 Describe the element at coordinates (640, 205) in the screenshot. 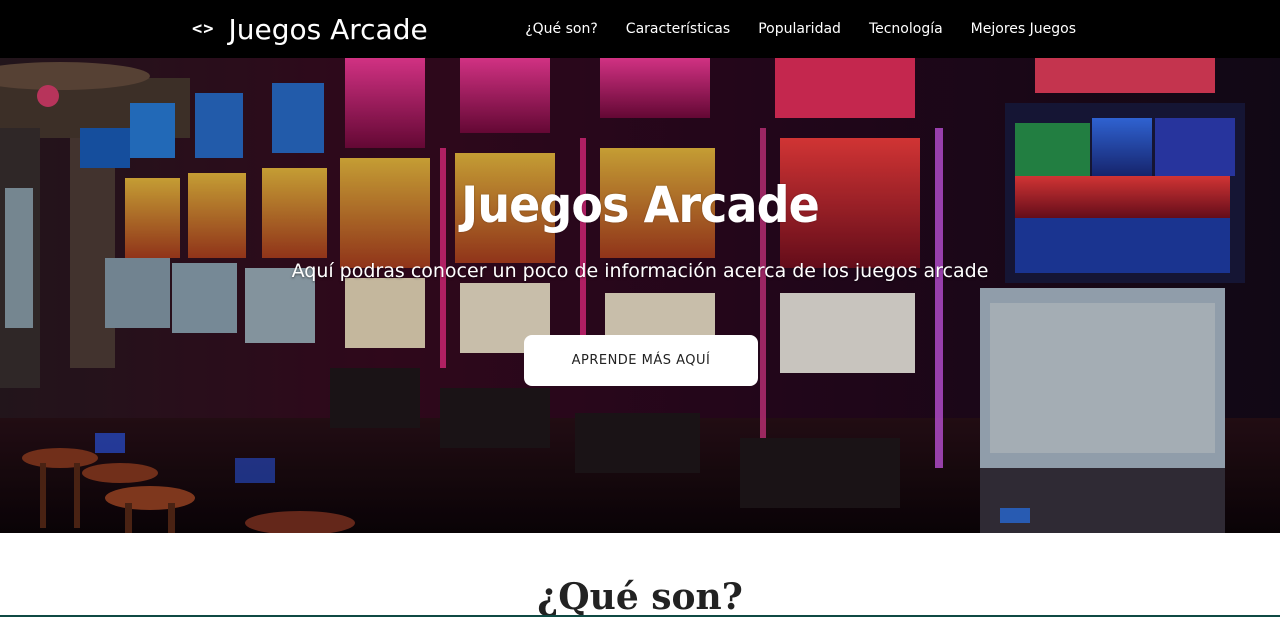

I see `hero-title: Juegos Arcade` at that location.